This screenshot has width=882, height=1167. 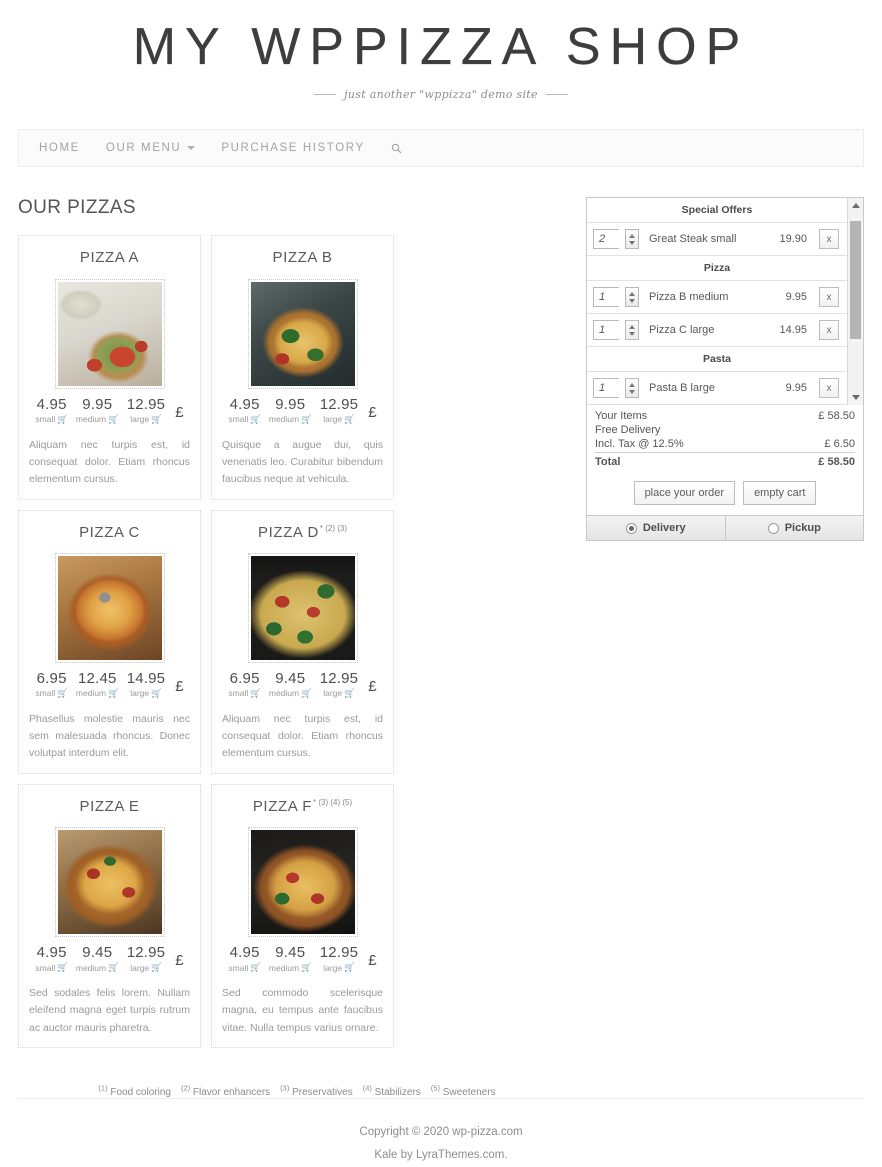 I want to click on copyright-text: Copyright © 2020 wp-pizza.com, so click(x=441, y=1132).